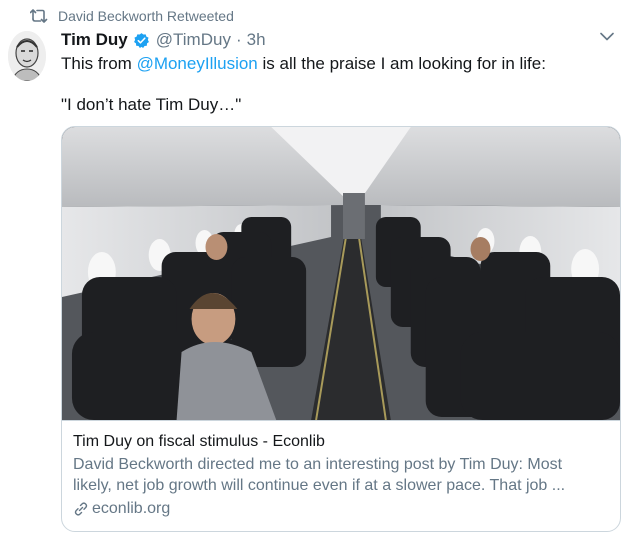  I want to click on card-domain-link: econlib.org, so click(340, 508).